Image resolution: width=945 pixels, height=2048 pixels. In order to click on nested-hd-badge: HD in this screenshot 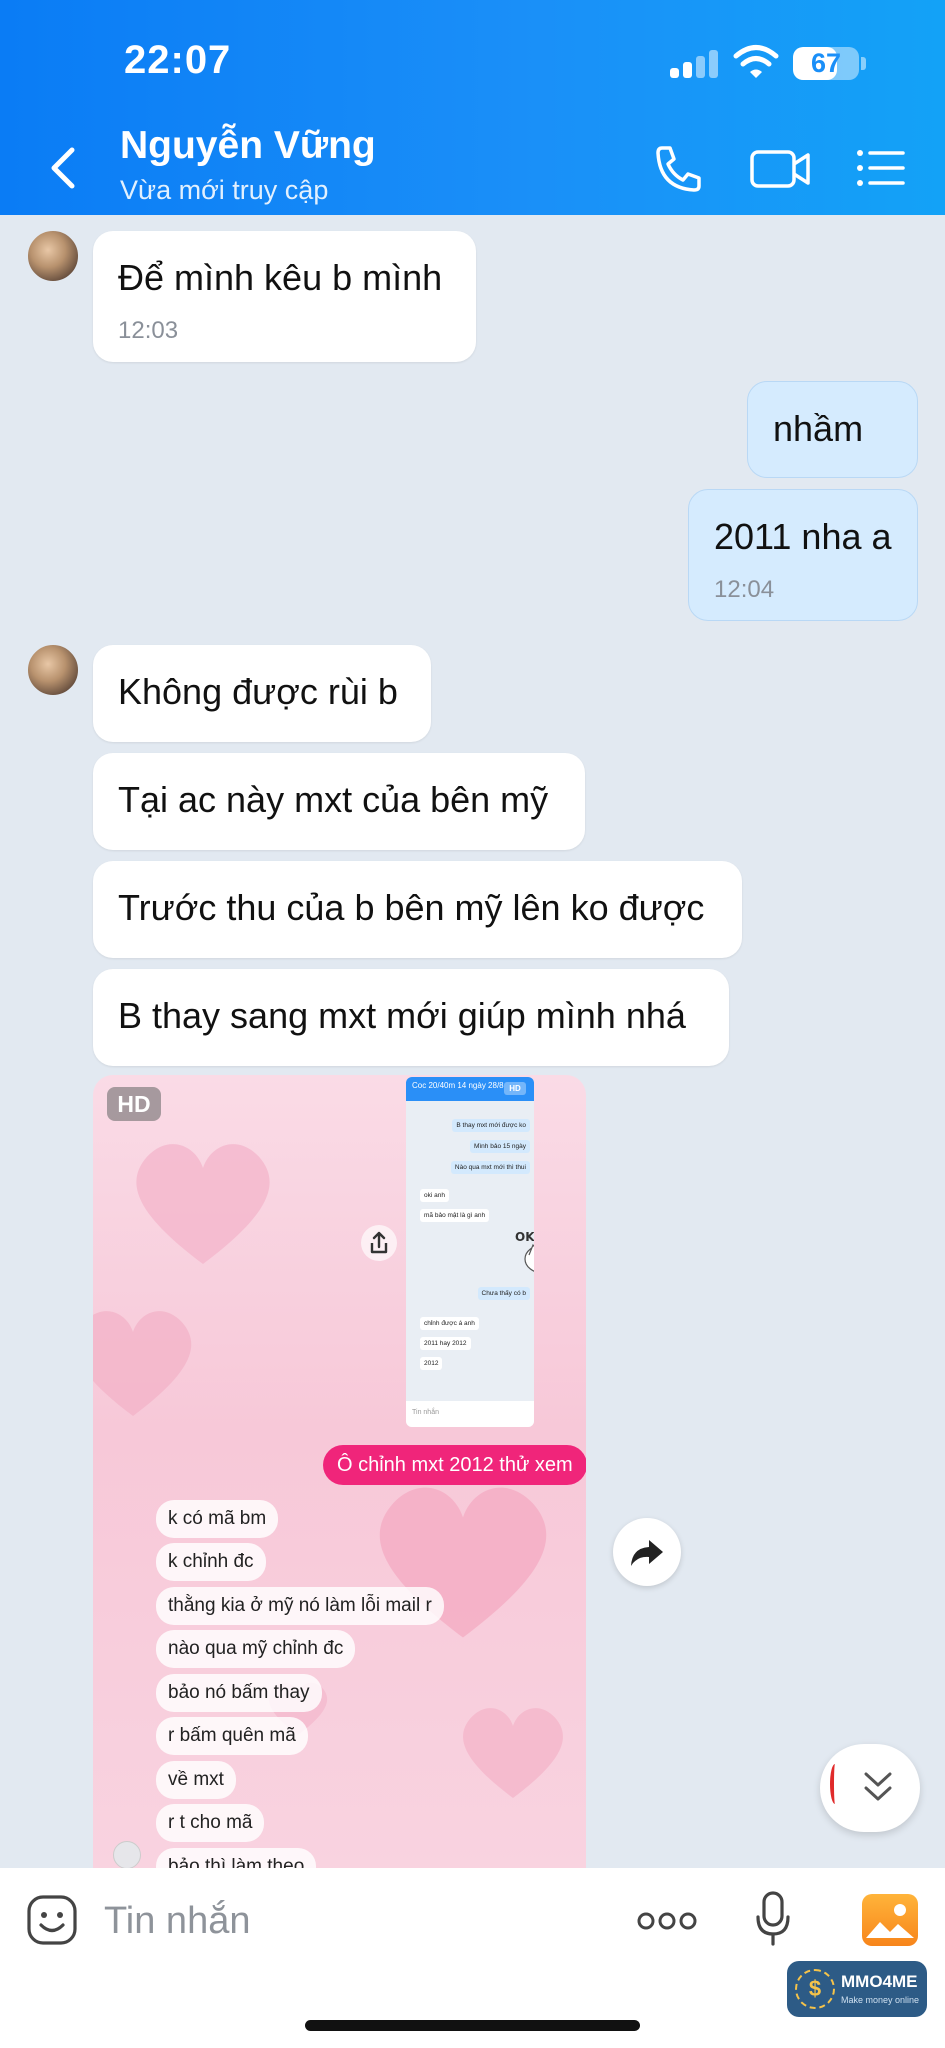, I will do `click(515, 1088)`.